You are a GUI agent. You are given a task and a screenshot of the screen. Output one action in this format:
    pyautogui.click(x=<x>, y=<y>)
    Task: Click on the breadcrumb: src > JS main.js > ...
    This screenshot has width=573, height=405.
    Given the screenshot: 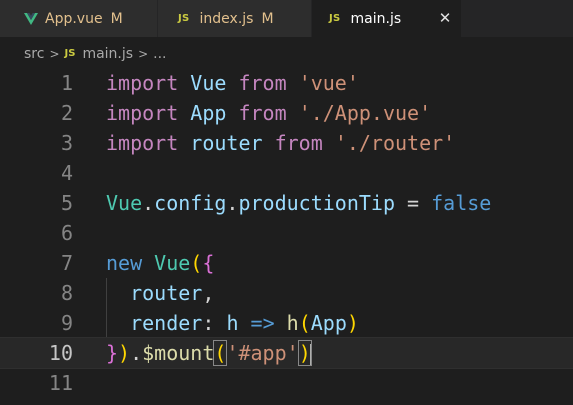 What is the action you would take?
    pyautogui.click(x=286, y=53)
    